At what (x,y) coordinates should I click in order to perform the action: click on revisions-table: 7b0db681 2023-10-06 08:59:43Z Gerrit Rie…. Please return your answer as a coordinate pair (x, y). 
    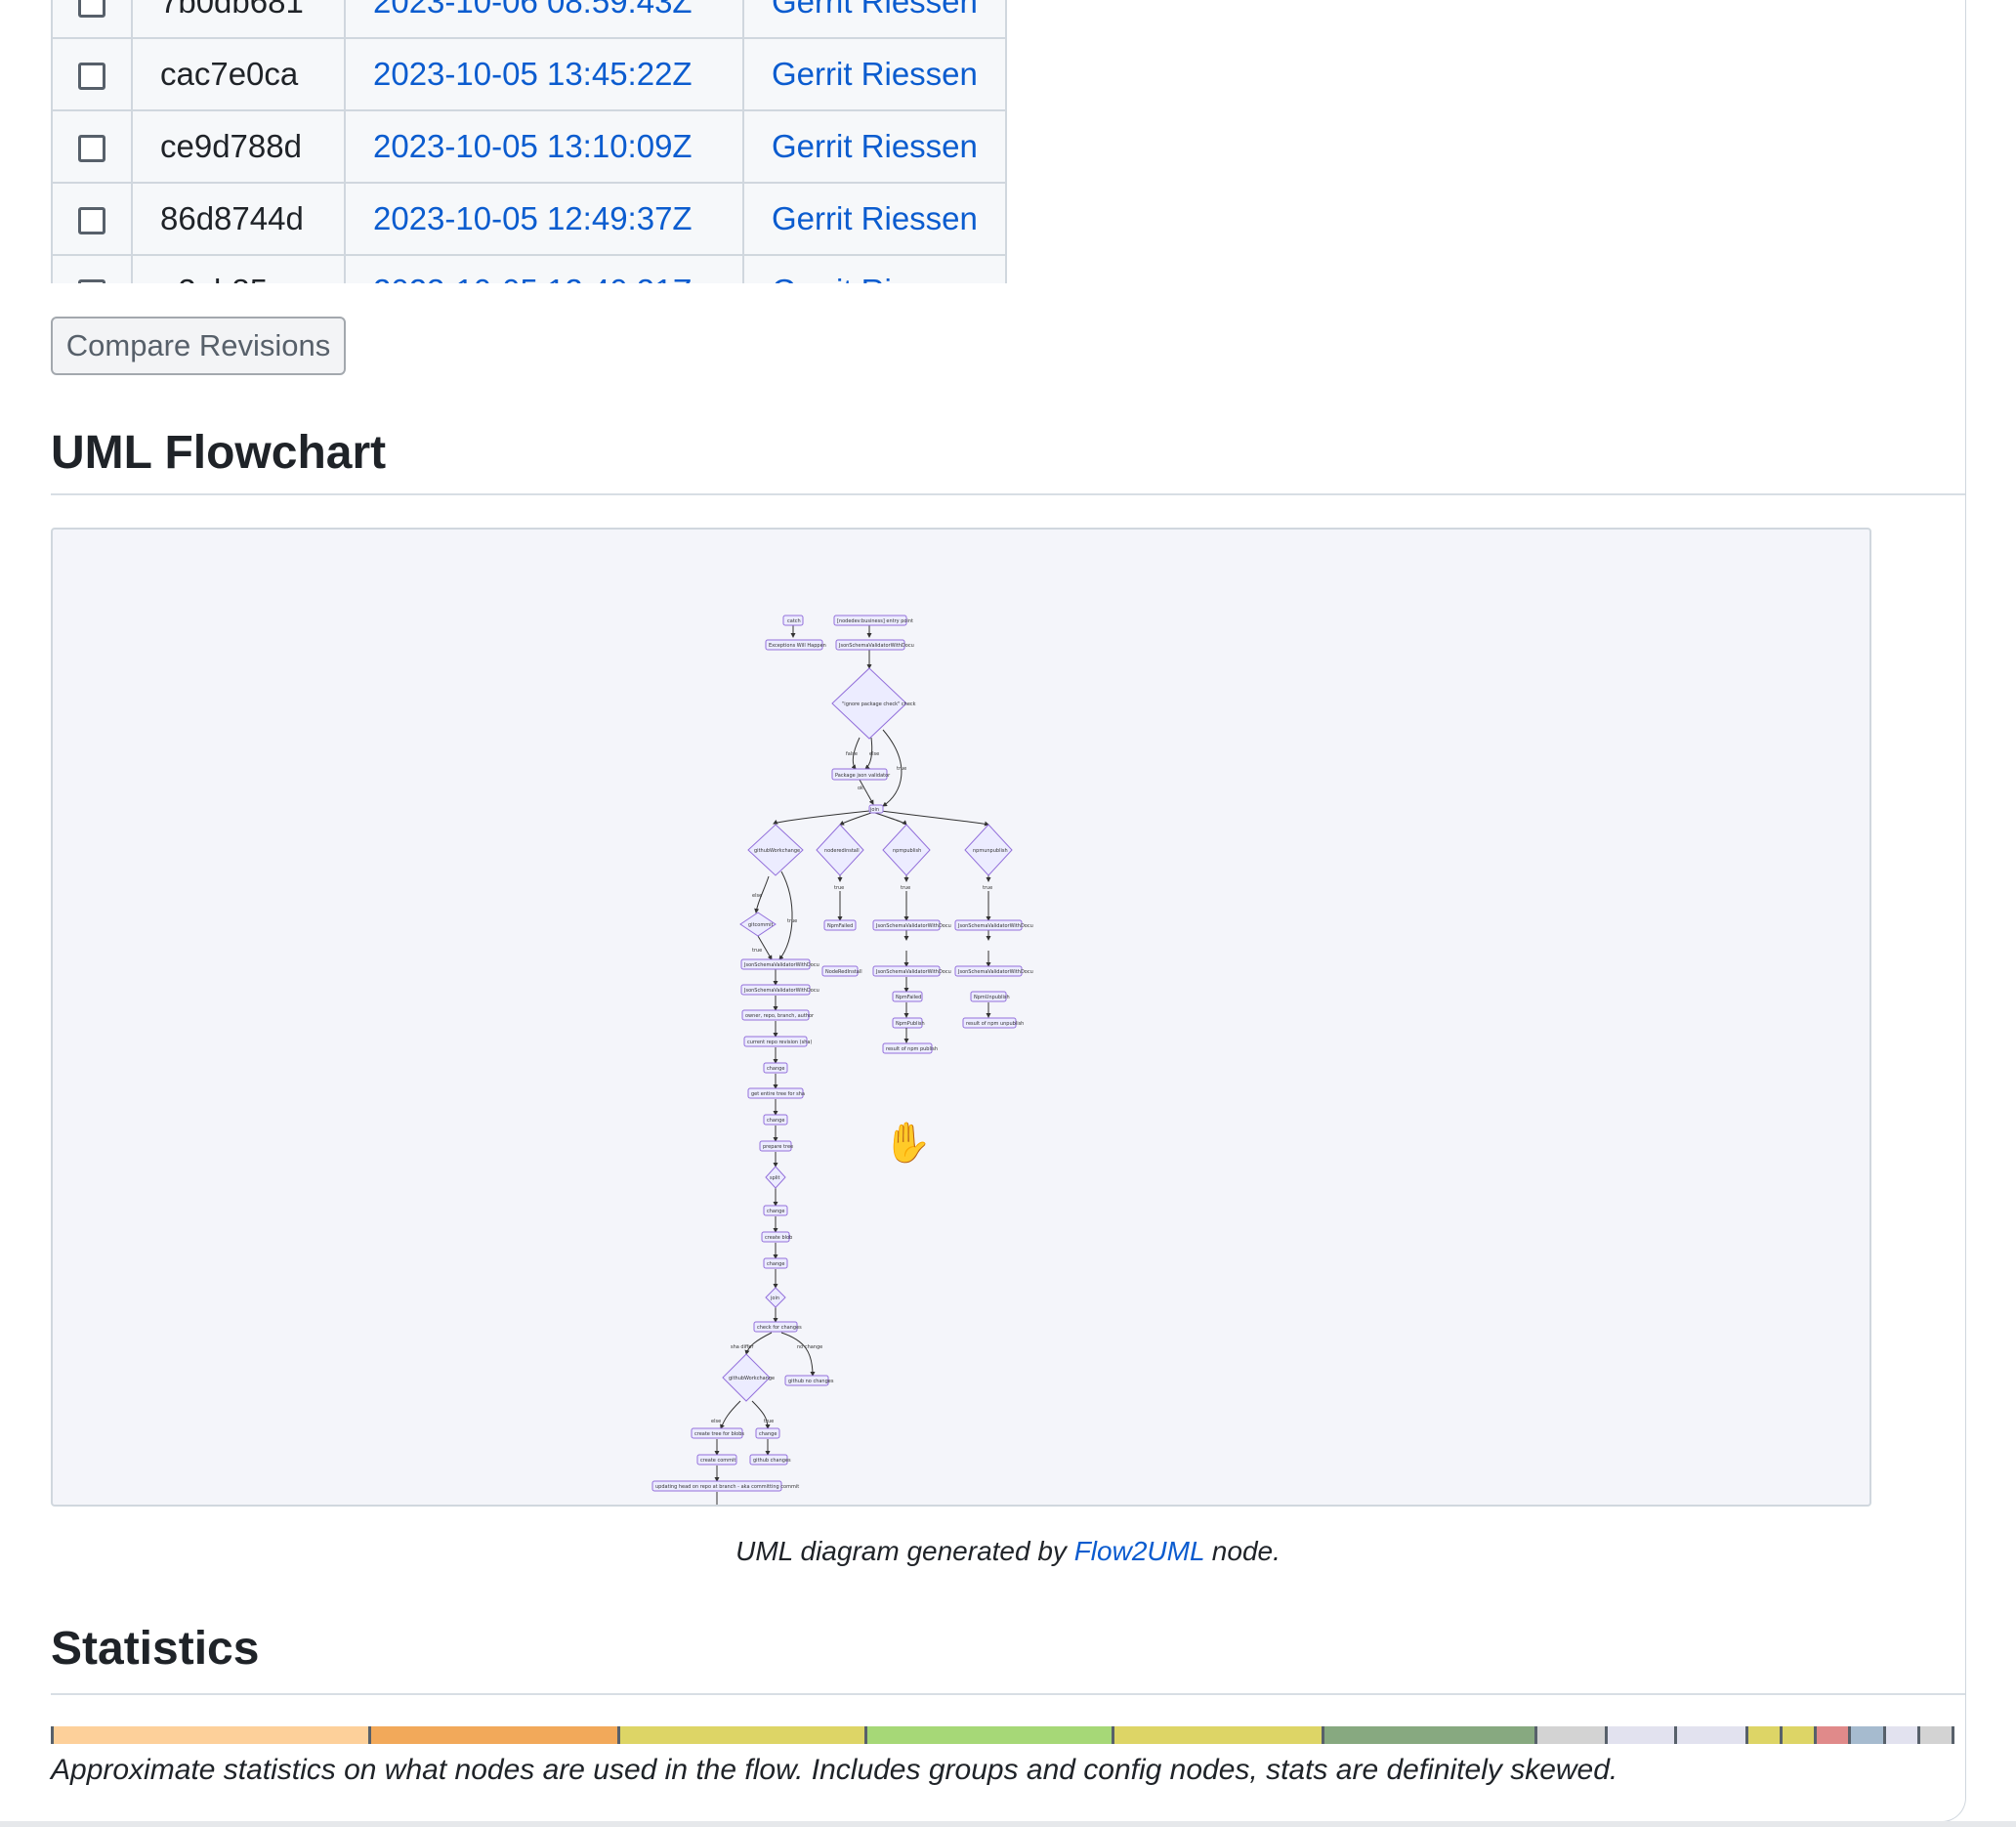
    Looking at the image, I should click on (529, 141).